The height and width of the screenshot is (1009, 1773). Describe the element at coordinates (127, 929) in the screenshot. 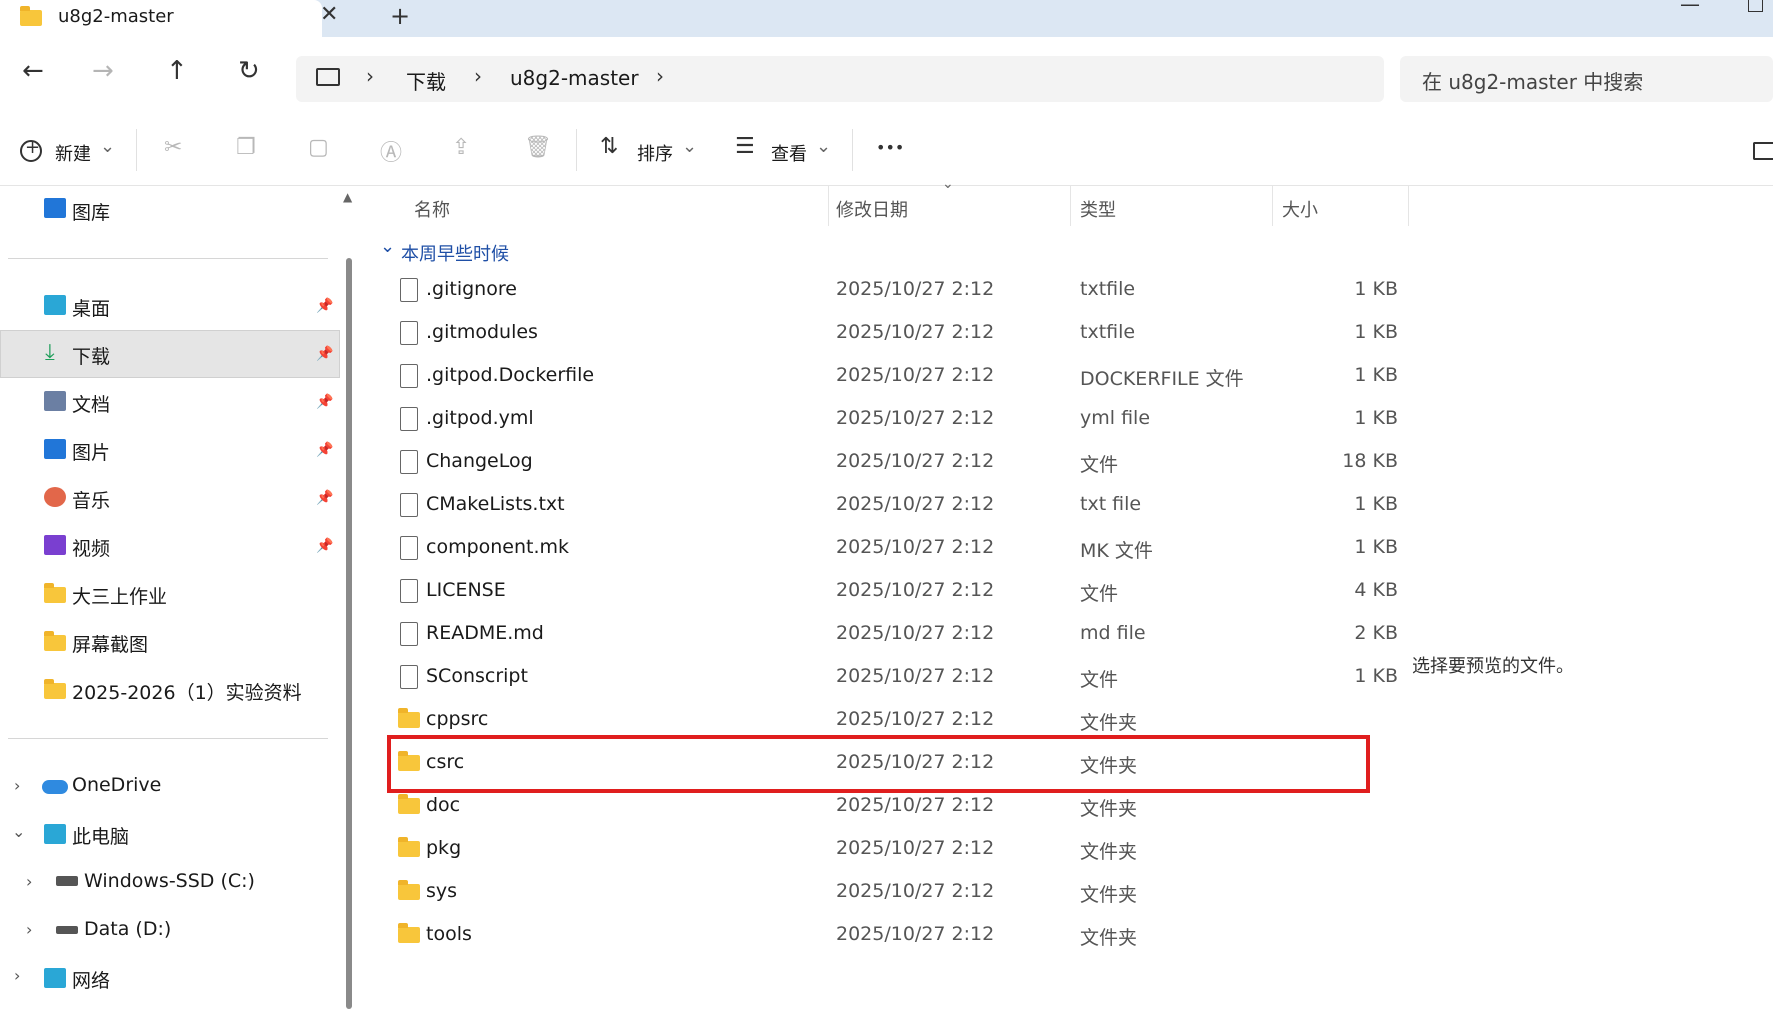

I see `sidebar-item-drive-d: Data (D:)` at that location.